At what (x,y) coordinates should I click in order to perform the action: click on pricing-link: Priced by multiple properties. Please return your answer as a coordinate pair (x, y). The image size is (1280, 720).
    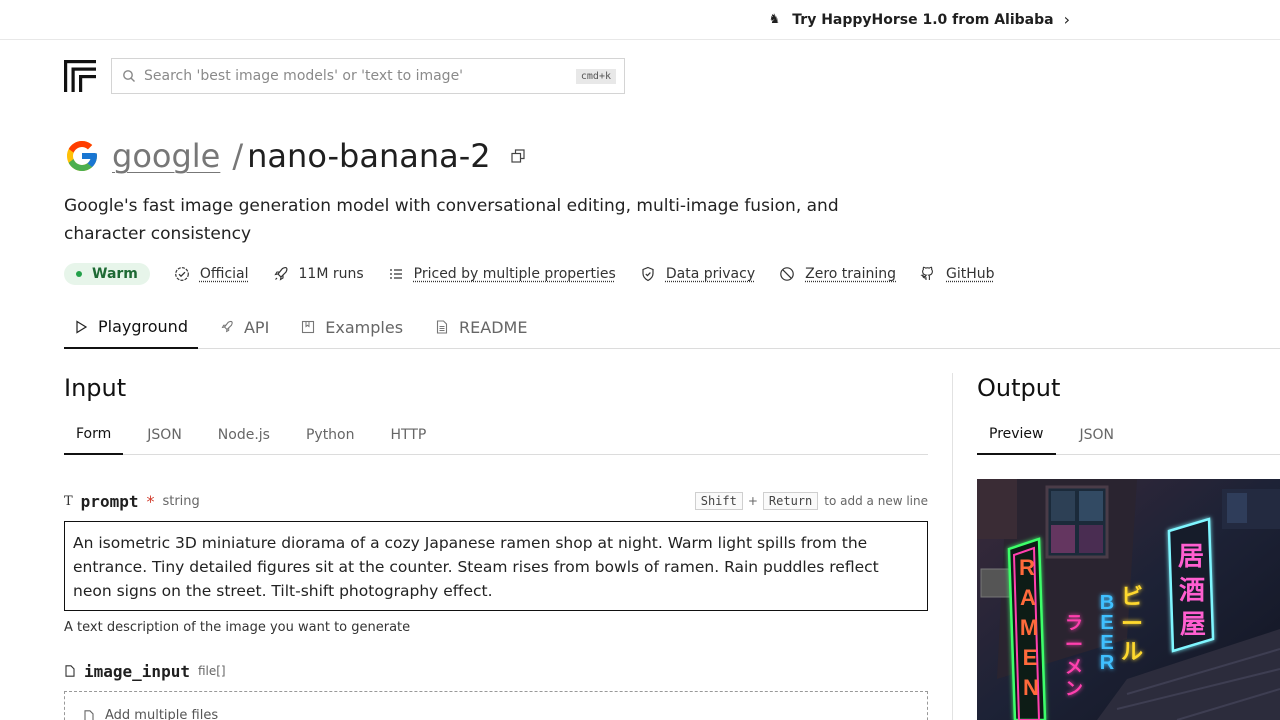
    Looking at the image, I should click on (502, 274).